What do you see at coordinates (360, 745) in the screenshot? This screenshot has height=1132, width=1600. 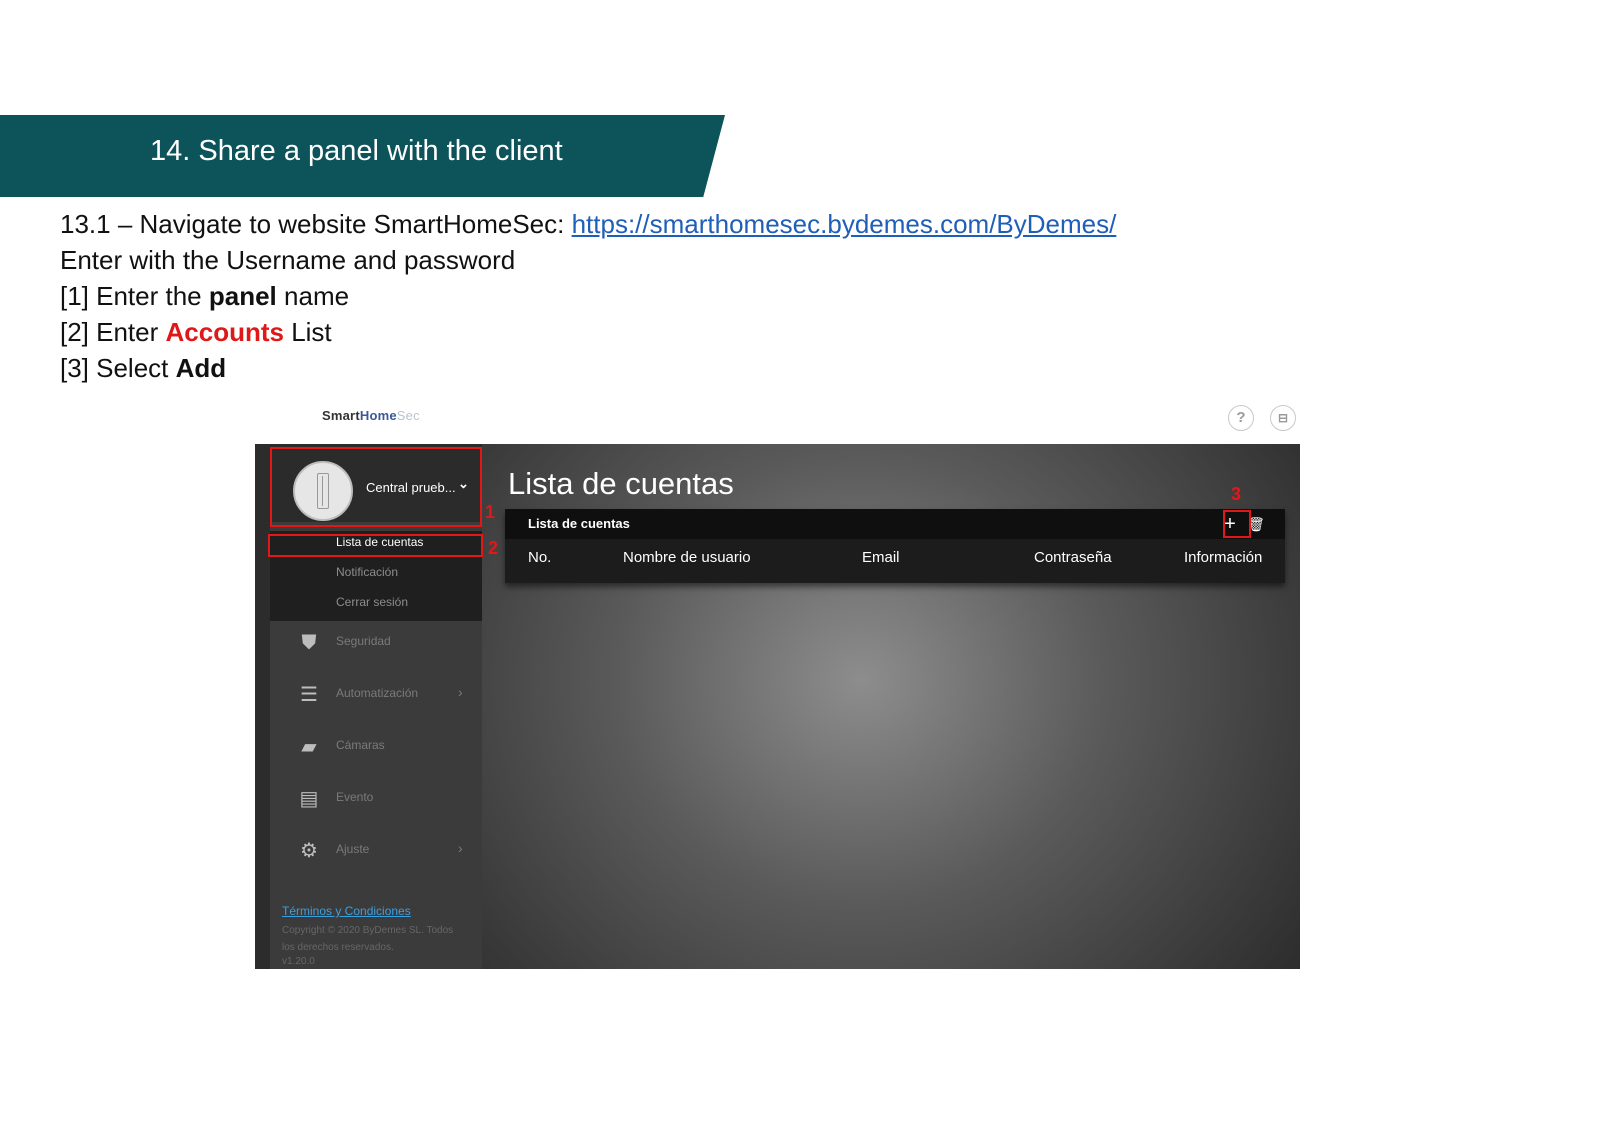 I see `sidebar-item-label: Cámaras` at bounding box center [360, 745].